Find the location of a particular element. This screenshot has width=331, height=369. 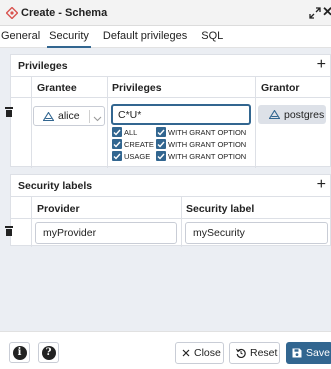

delete-privilege-icon is located at coordinates (9, 112).